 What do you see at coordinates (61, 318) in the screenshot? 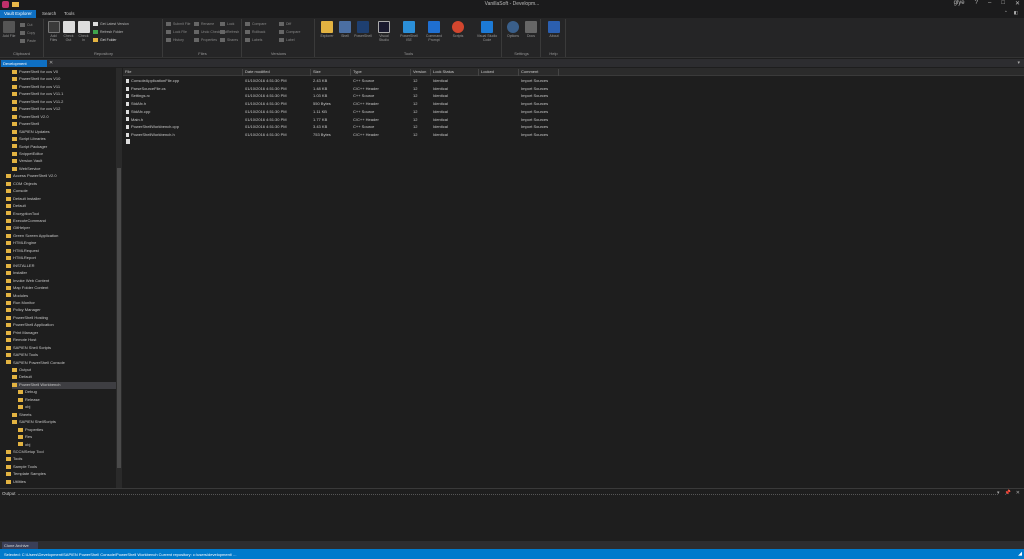
I see `tree-item: PowerShell Hosting` at bounding box center [61, 318].